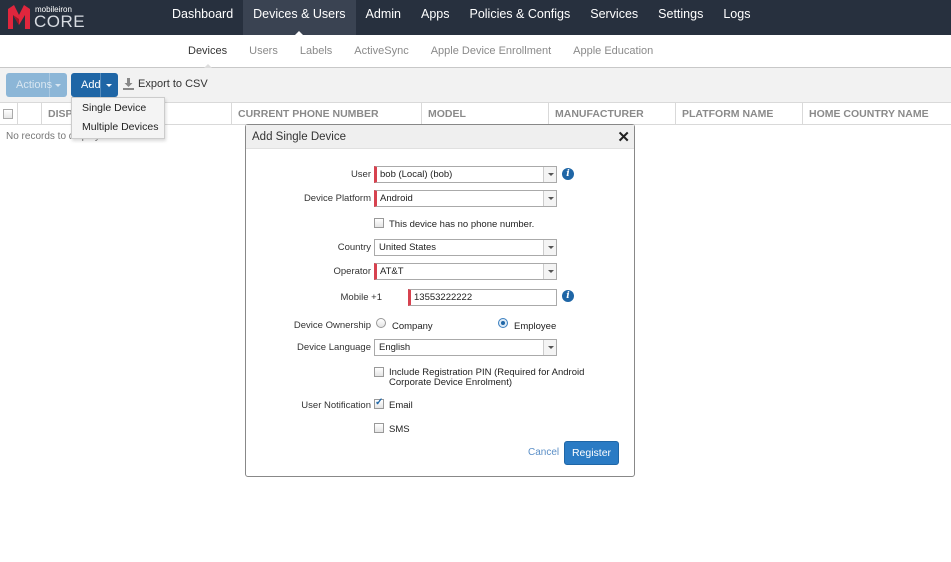 Image resolution: width=951 pixels, height=562 pixels. I want to click on export-csv-button: Export to CSV, so click(165, 84).